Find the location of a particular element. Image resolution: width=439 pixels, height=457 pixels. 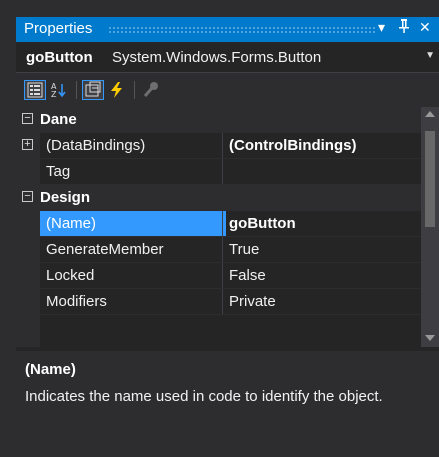

property-pages-button is located at coordinates (151, 90).